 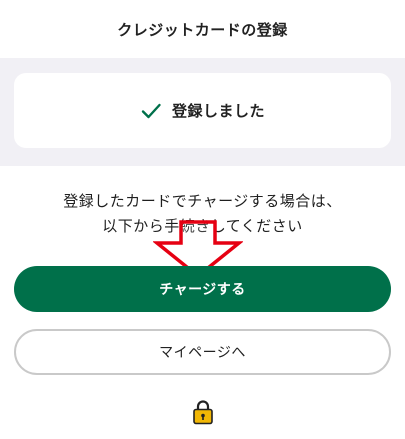 What do you see at coordinates (202, 289) in the screenshot?
I see `charge-button: チャージする` at bounding box center [202, 289].